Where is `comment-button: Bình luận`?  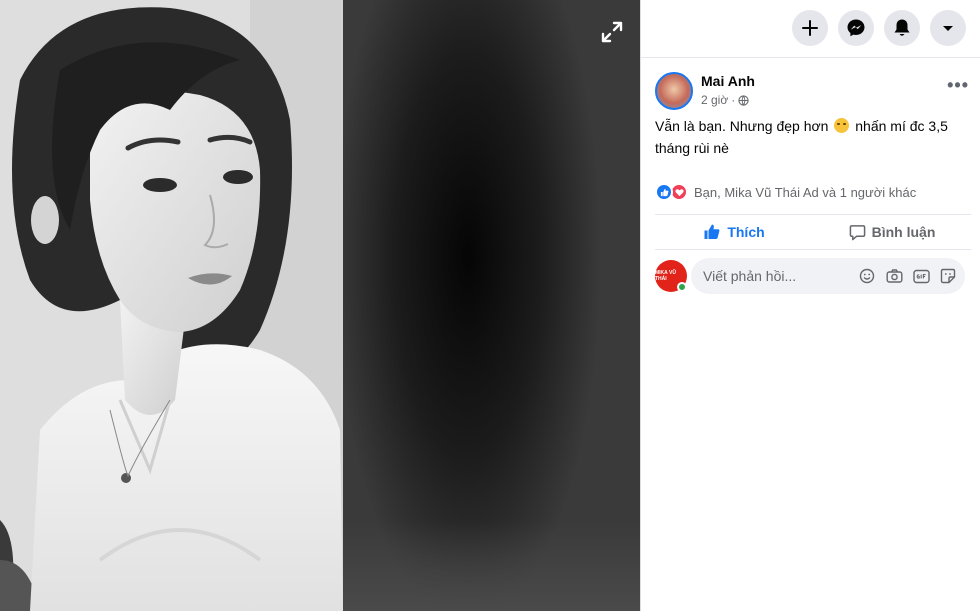 comment-button: Bình luận is located at coordinates (892, 232).